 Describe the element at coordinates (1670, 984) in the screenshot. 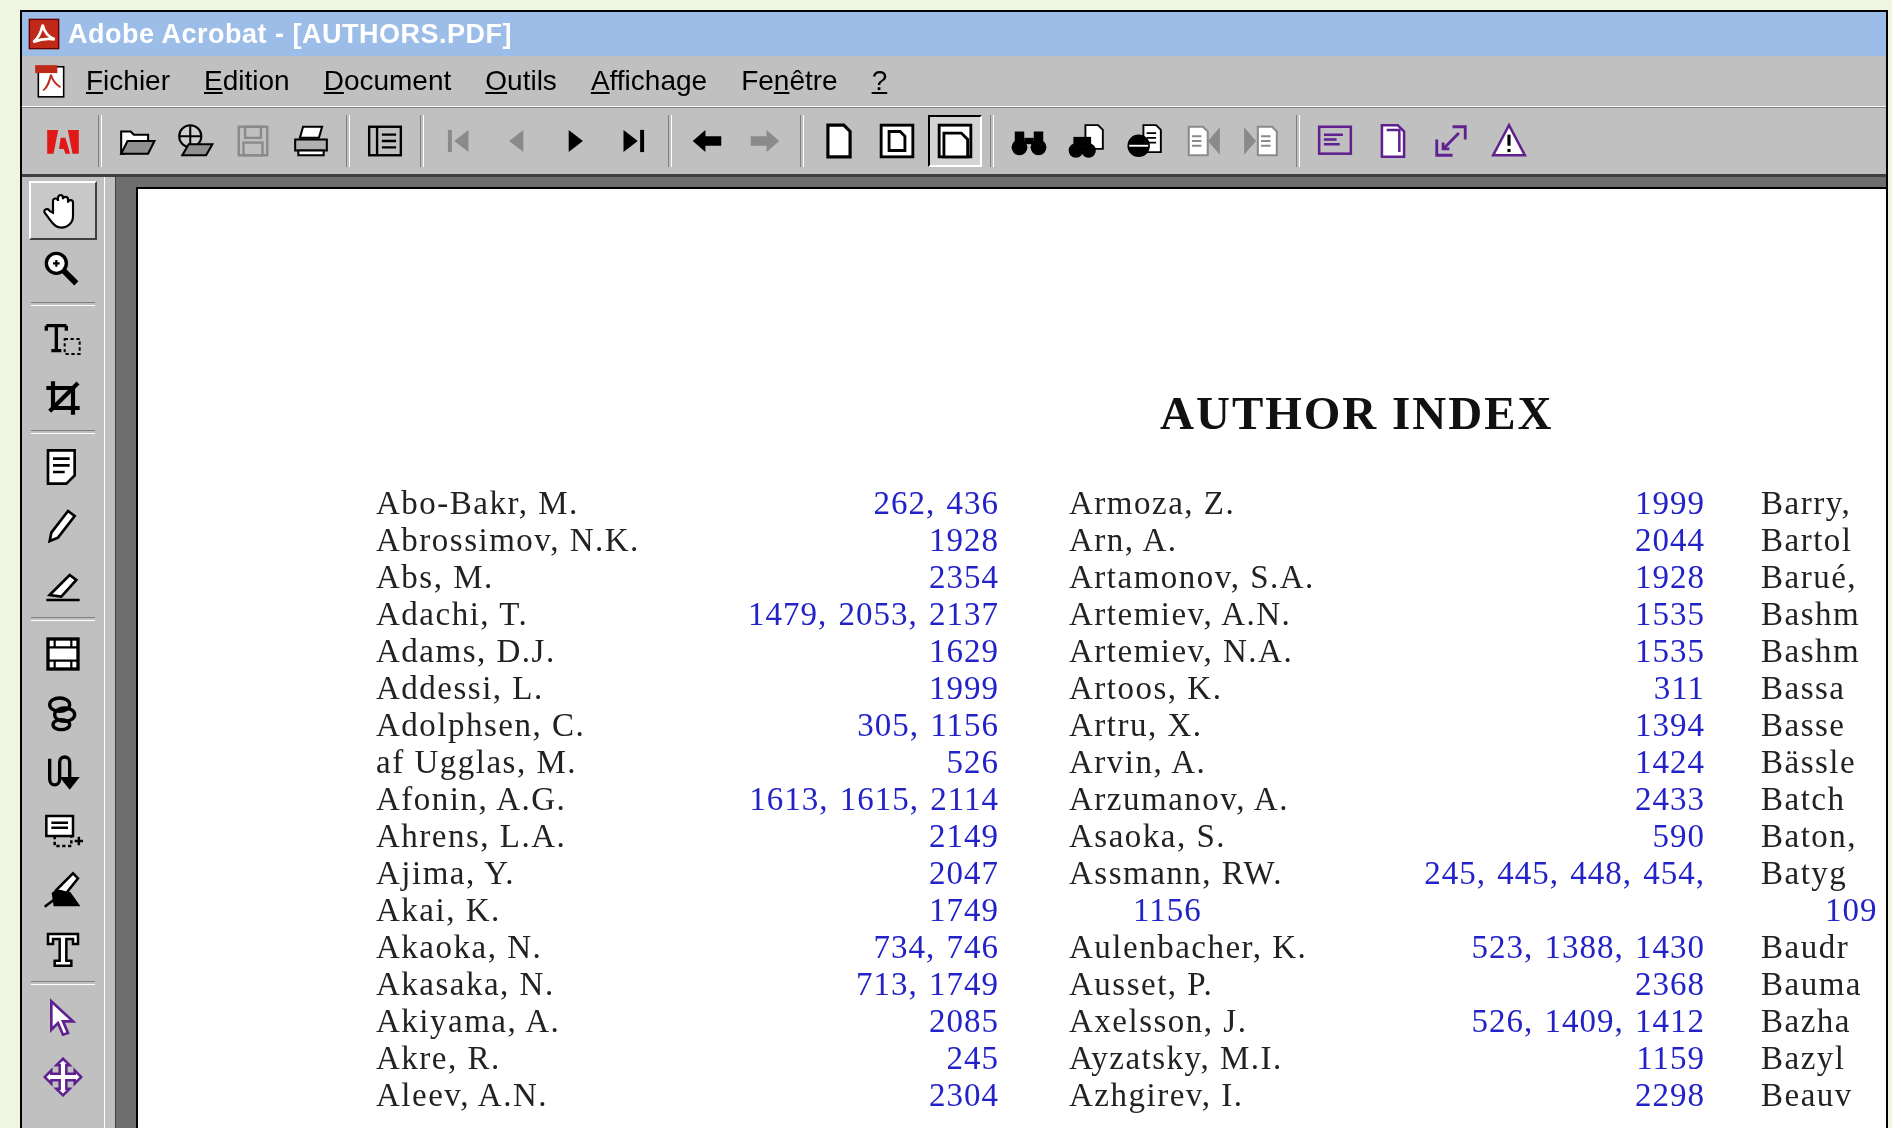

I see `page-numbers: 2368` at that location.